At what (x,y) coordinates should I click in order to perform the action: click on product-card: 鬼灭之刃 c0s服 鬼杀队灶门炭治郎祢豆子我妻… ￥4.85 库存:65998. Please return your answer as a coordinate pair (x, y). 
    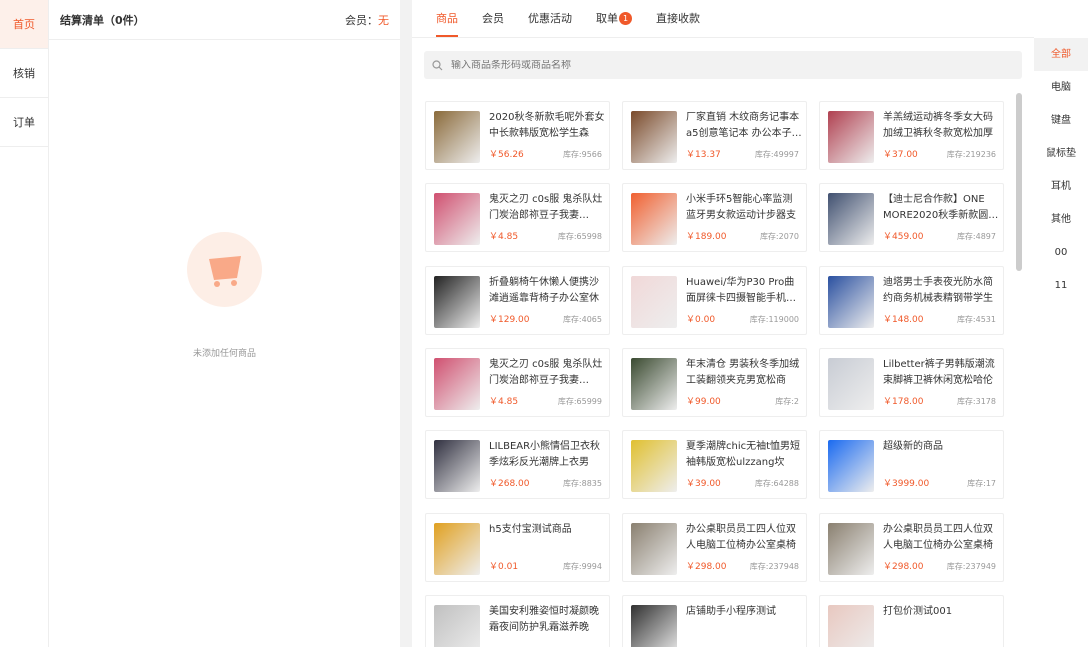
    Looking at the image, I should click on (517, 218).